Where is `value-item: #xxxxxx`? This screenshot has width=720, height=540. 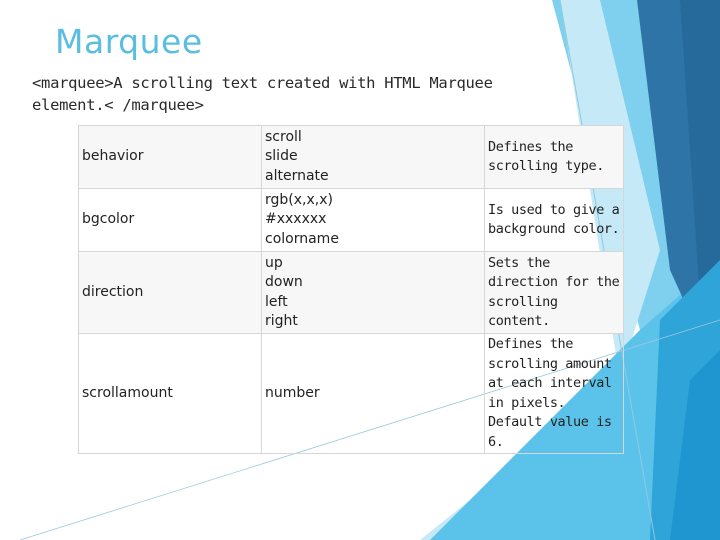 value-item: #xxxxxx is located at coordinates (296, 219).